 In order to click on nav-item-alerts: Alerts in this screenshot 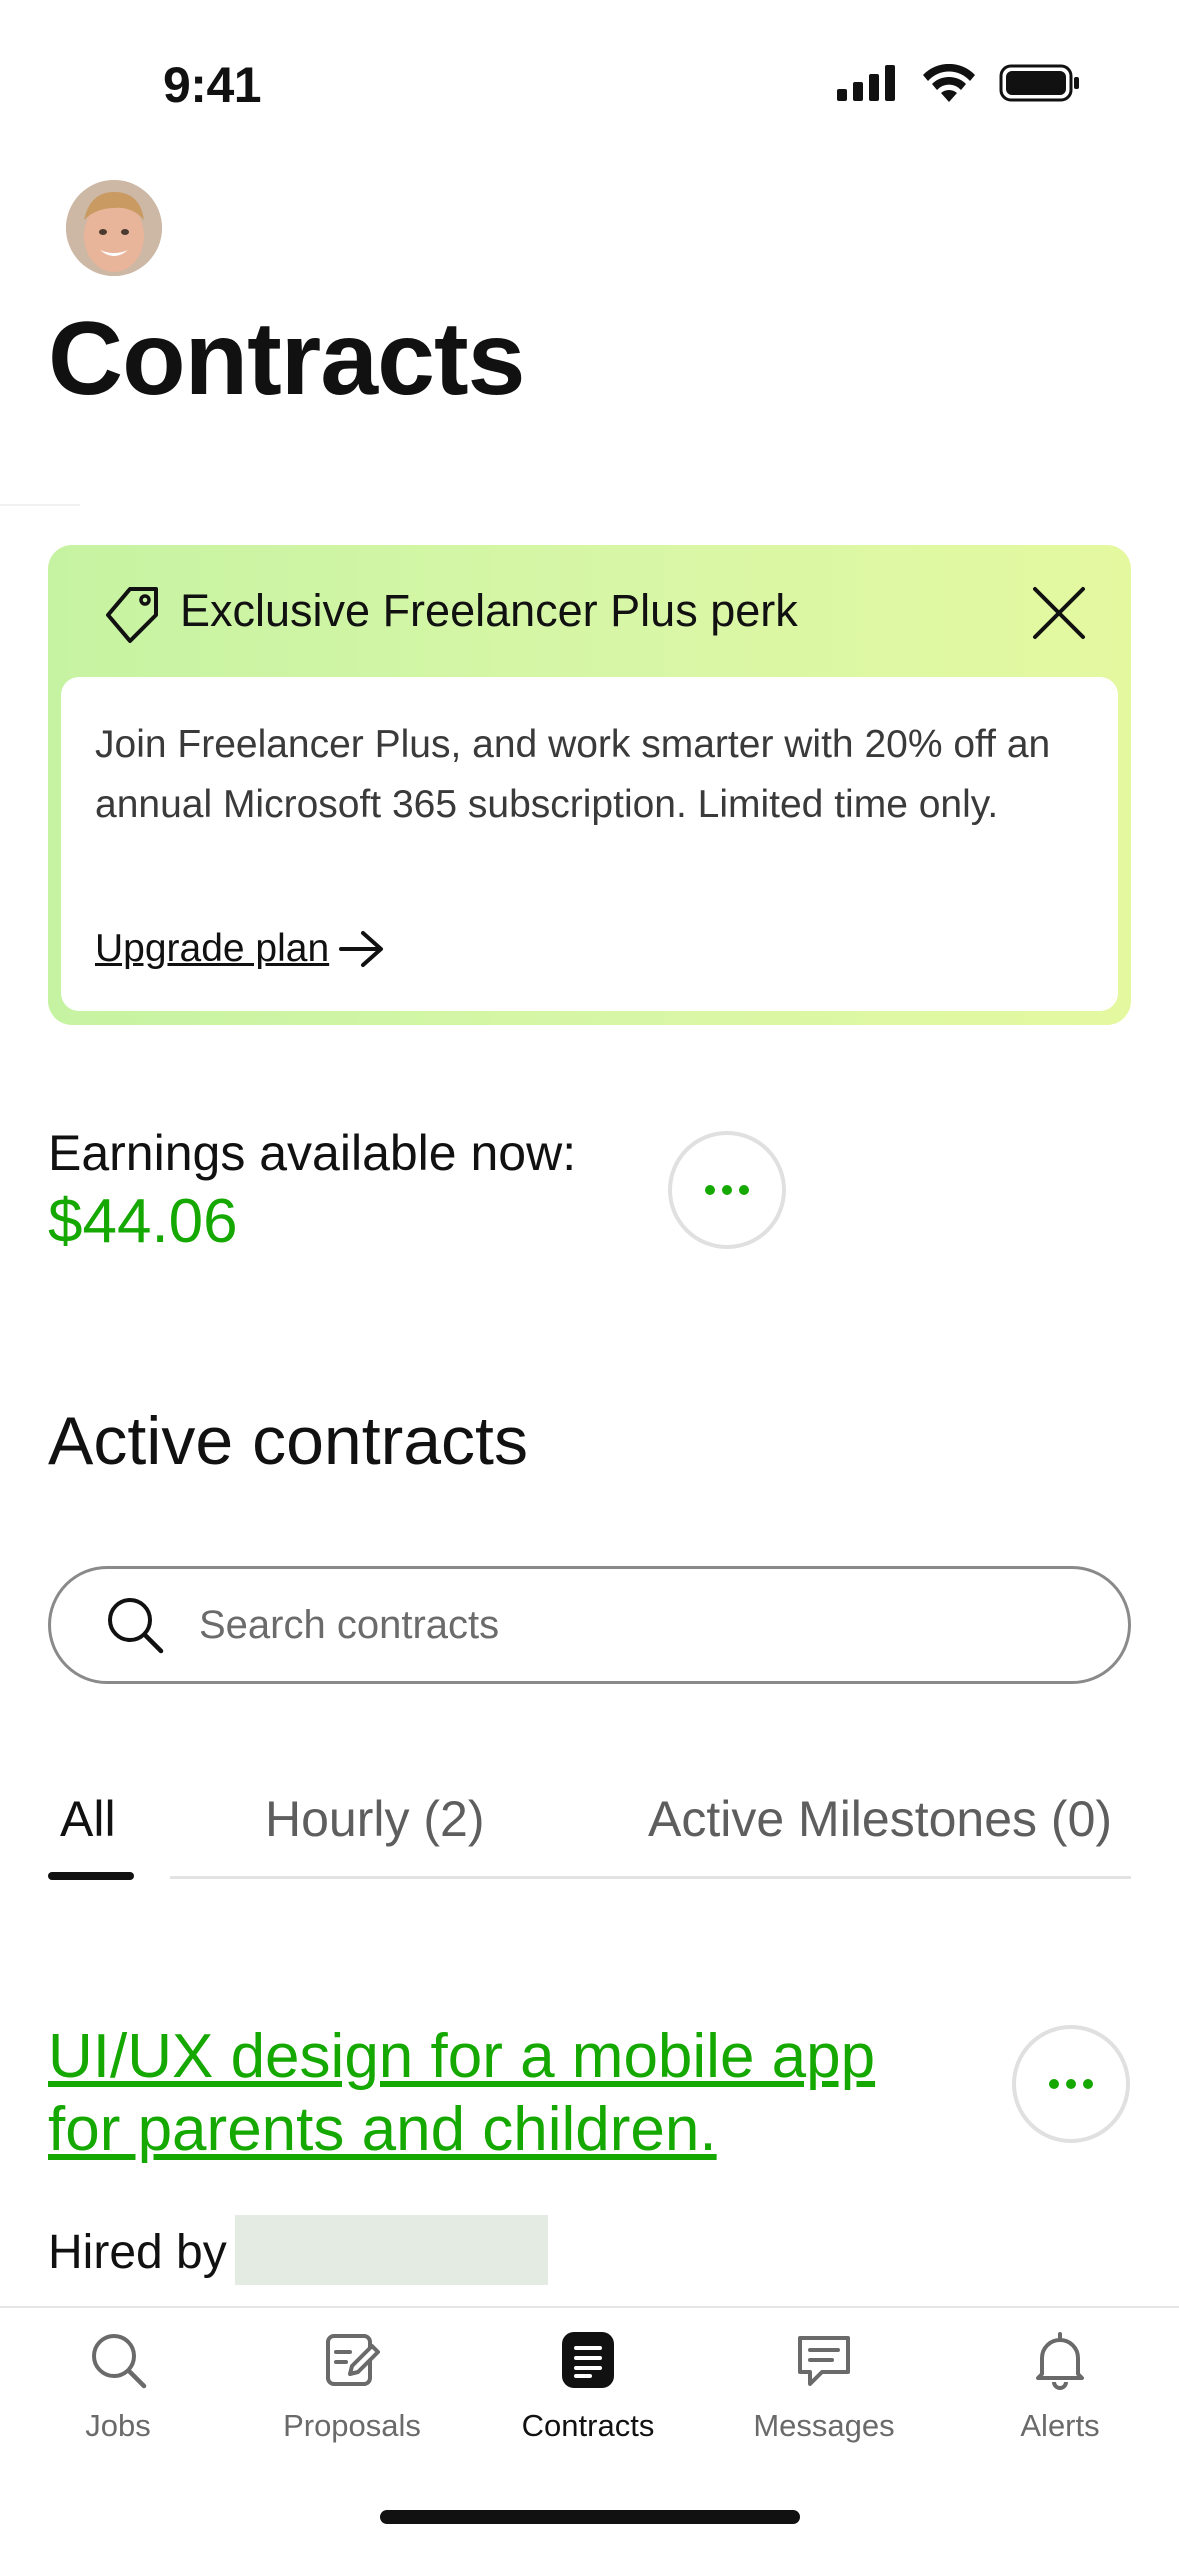, I will do `click(1060, 2386)`.